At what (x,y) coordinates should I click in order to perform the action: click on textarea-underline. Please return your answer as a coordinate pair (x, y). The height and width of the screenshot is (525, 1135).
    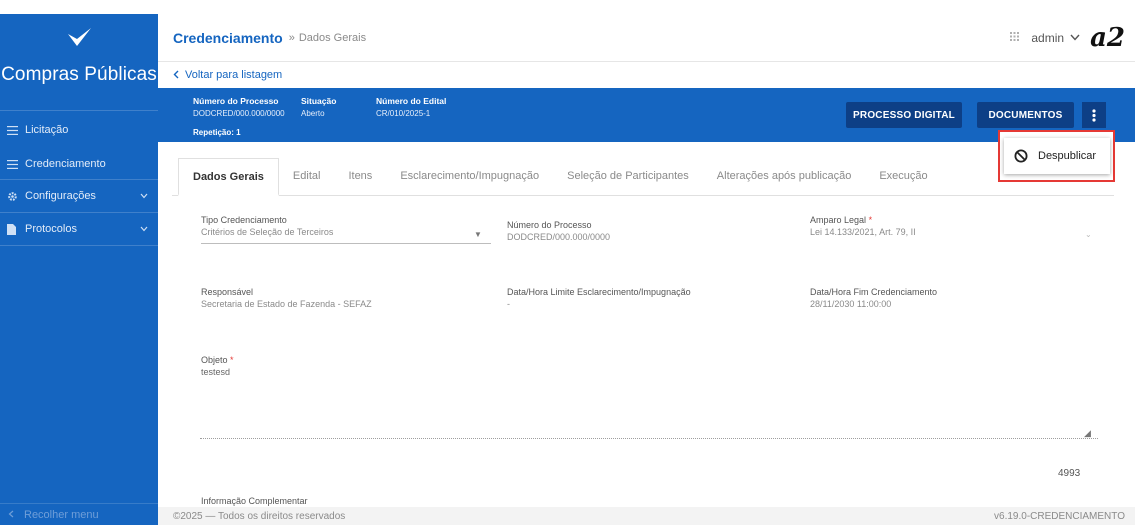
    Looking at the image, I should click on (649, 438).